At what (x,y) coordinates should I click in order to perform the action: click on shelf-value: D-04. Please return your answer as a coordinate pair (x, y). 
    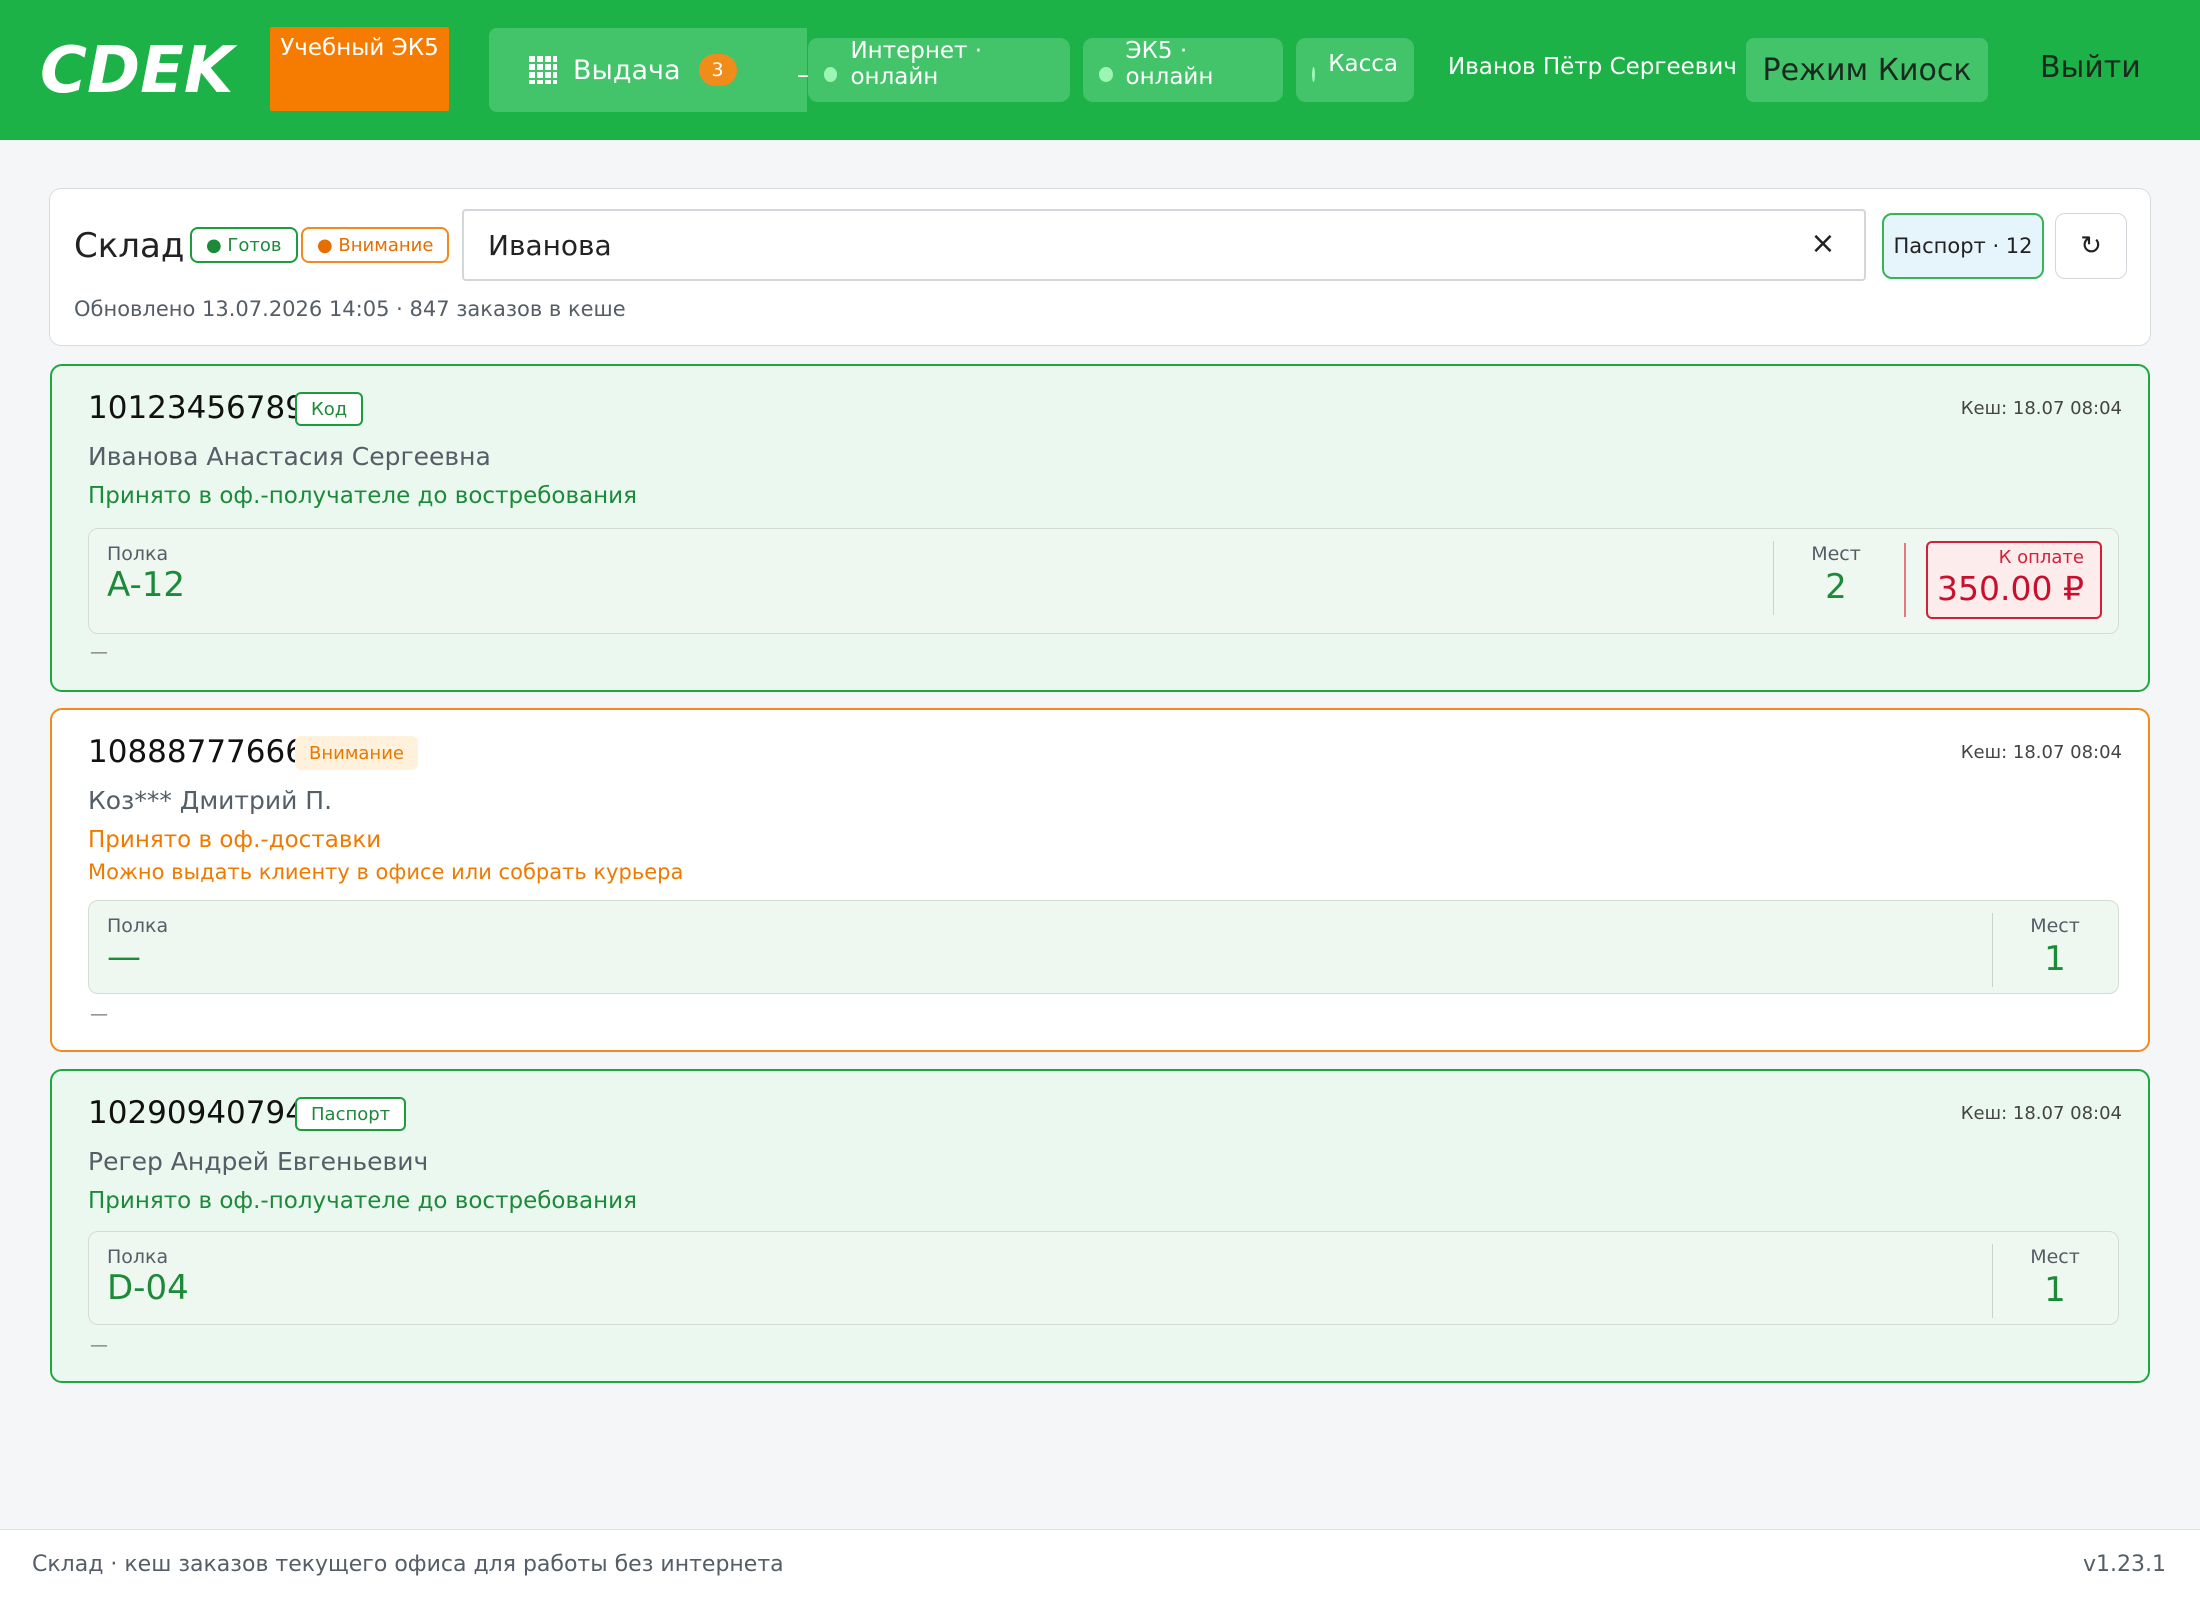
    Looking at the image, I should click on (148, 1288).